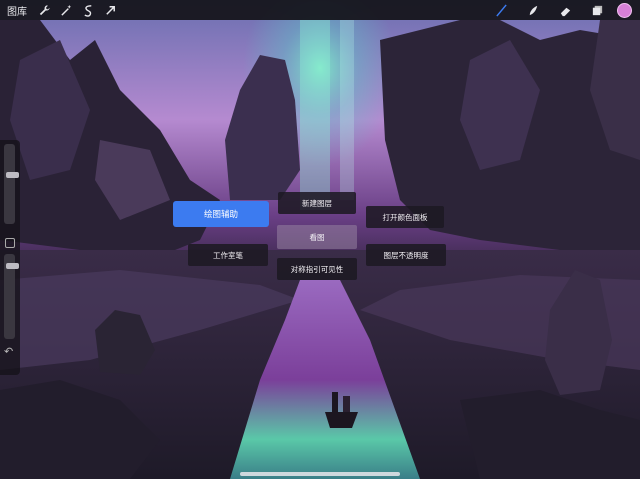 The width and height of the screenshot is (640, 479). Describe the element at coordinates (565, 10) in the screenshot. I see `eraser-icon` at that location.